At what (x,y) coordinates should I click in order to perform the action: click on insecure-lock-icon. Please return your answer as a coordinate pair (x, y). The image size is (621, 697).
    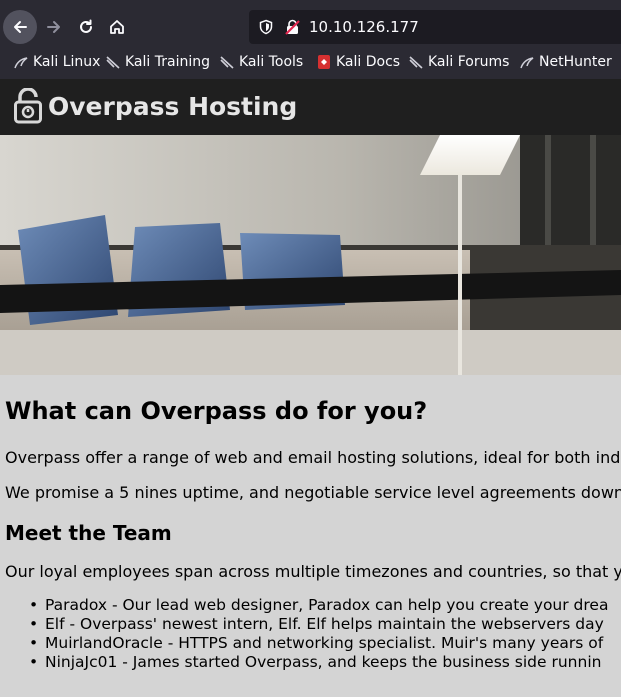
    Looking at the image, I should click on (292, 27).